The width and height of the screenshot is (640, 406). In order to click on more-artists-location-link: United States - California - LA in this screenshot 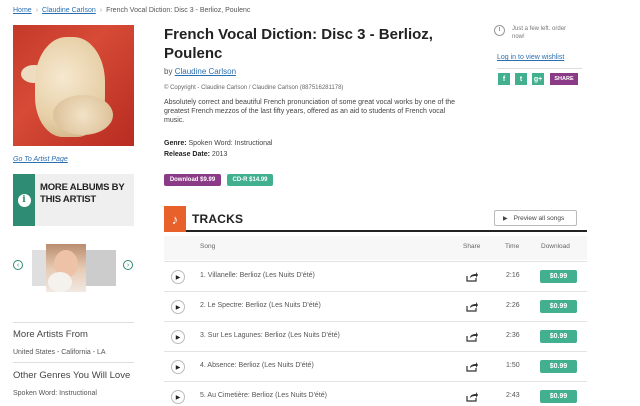, I will do `click(59, 352)`.